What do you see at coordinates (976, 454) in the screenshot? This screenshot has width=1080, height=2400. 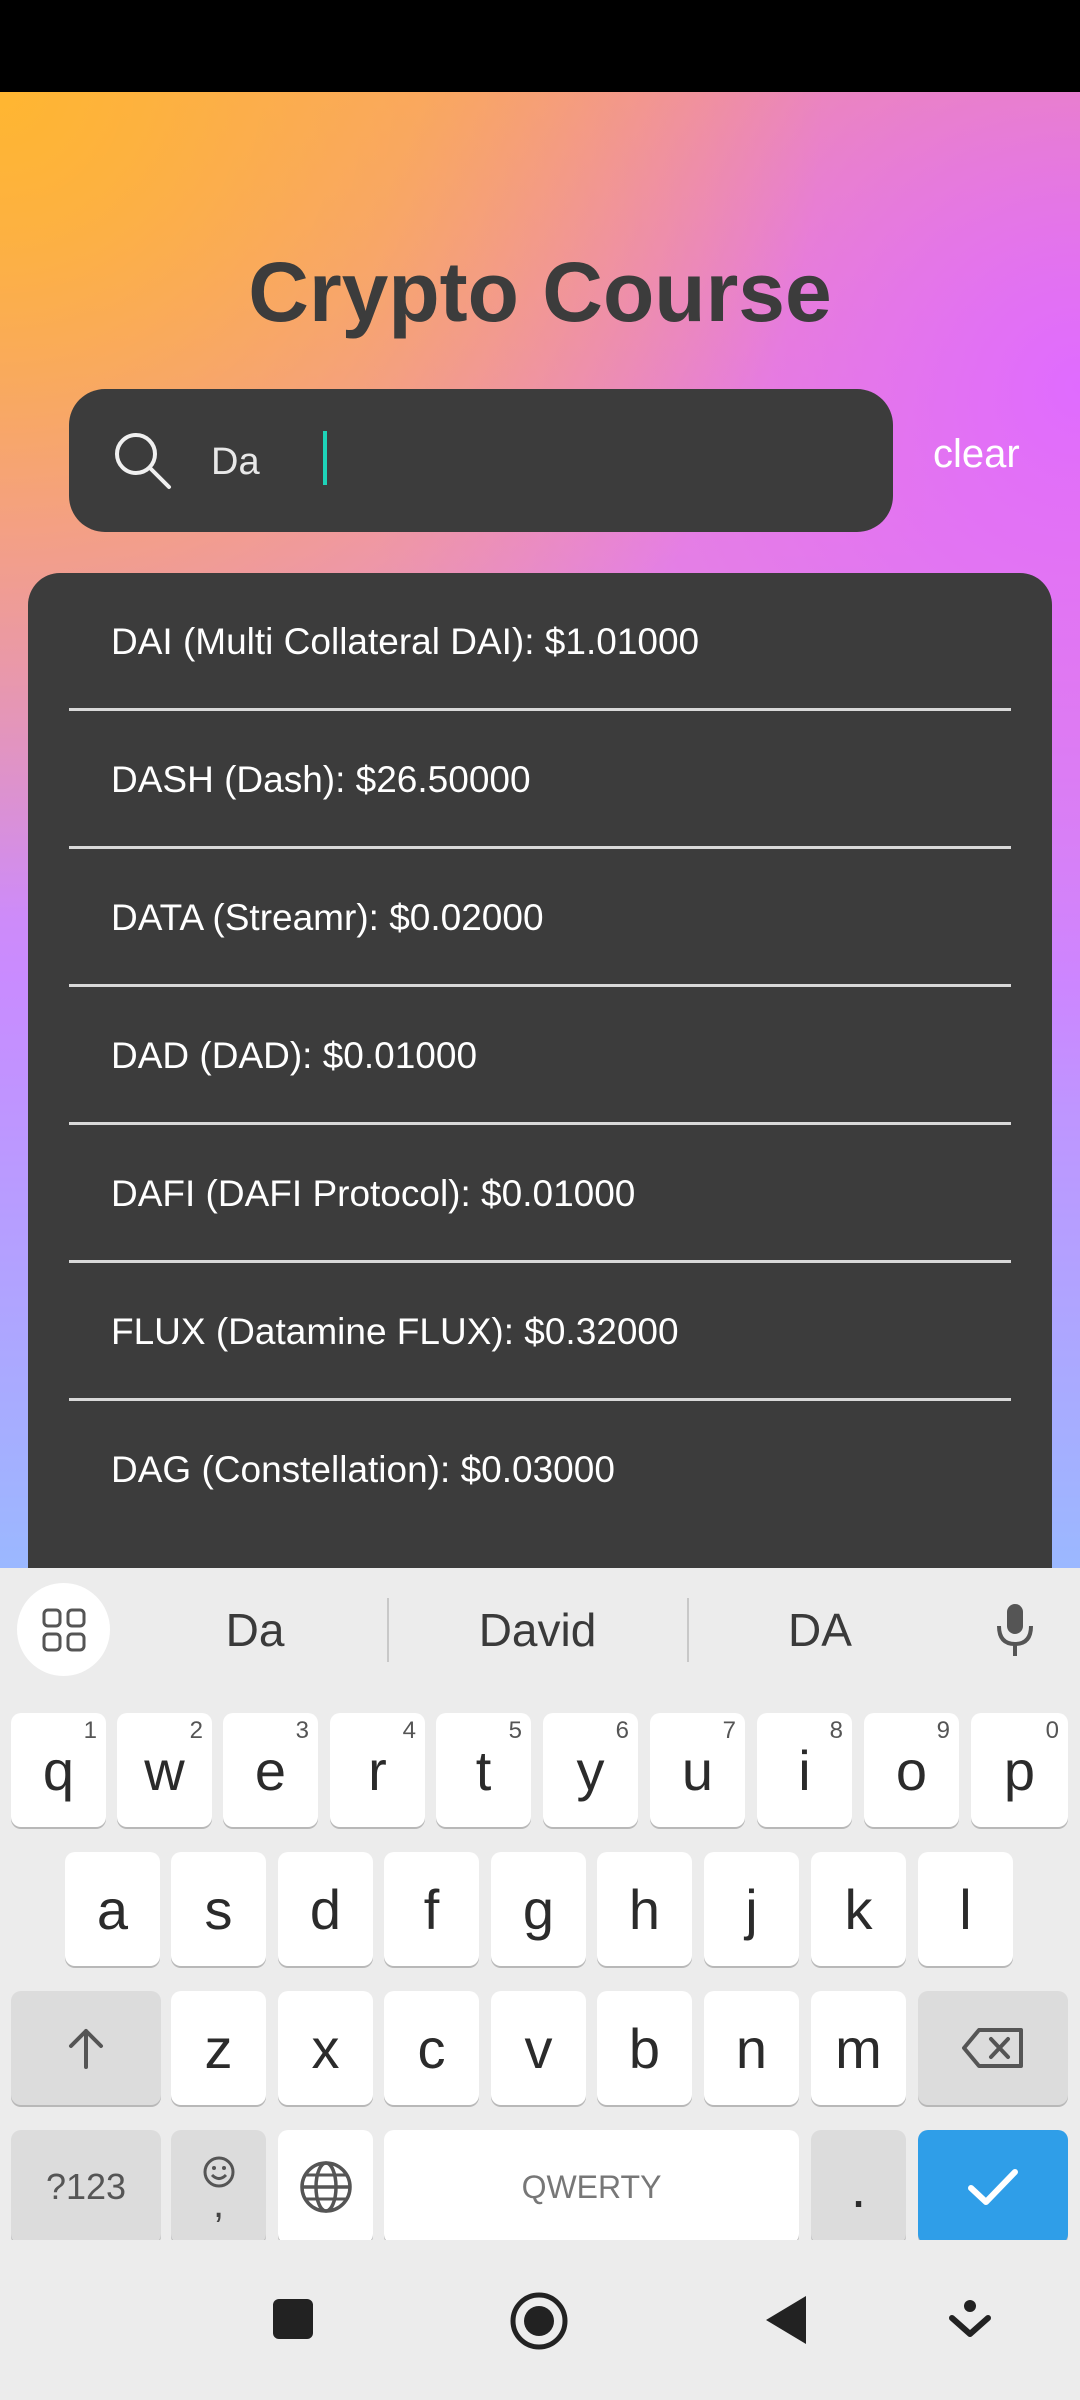 I see `clear-button: clear` at bounding box center [976, 454].